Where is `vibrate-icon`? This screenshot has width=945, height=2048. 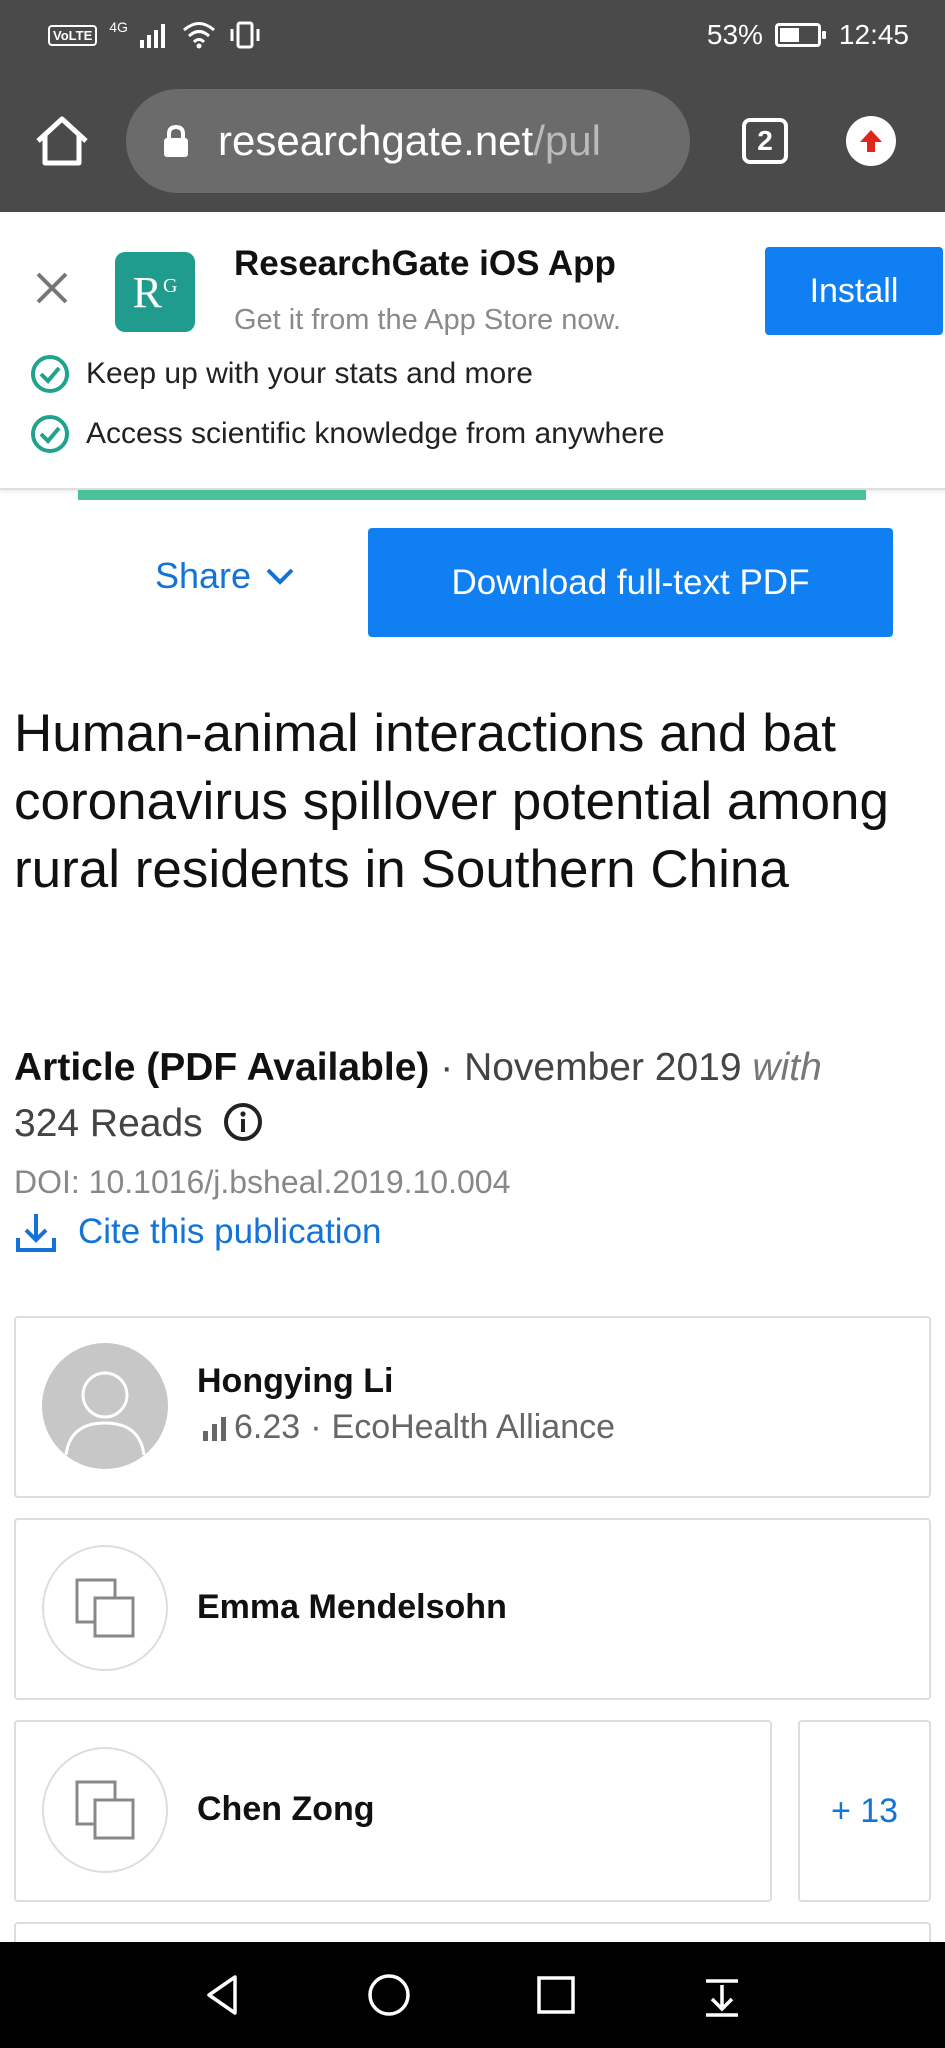 vibrate-icon is located at coordinates (245, 35).